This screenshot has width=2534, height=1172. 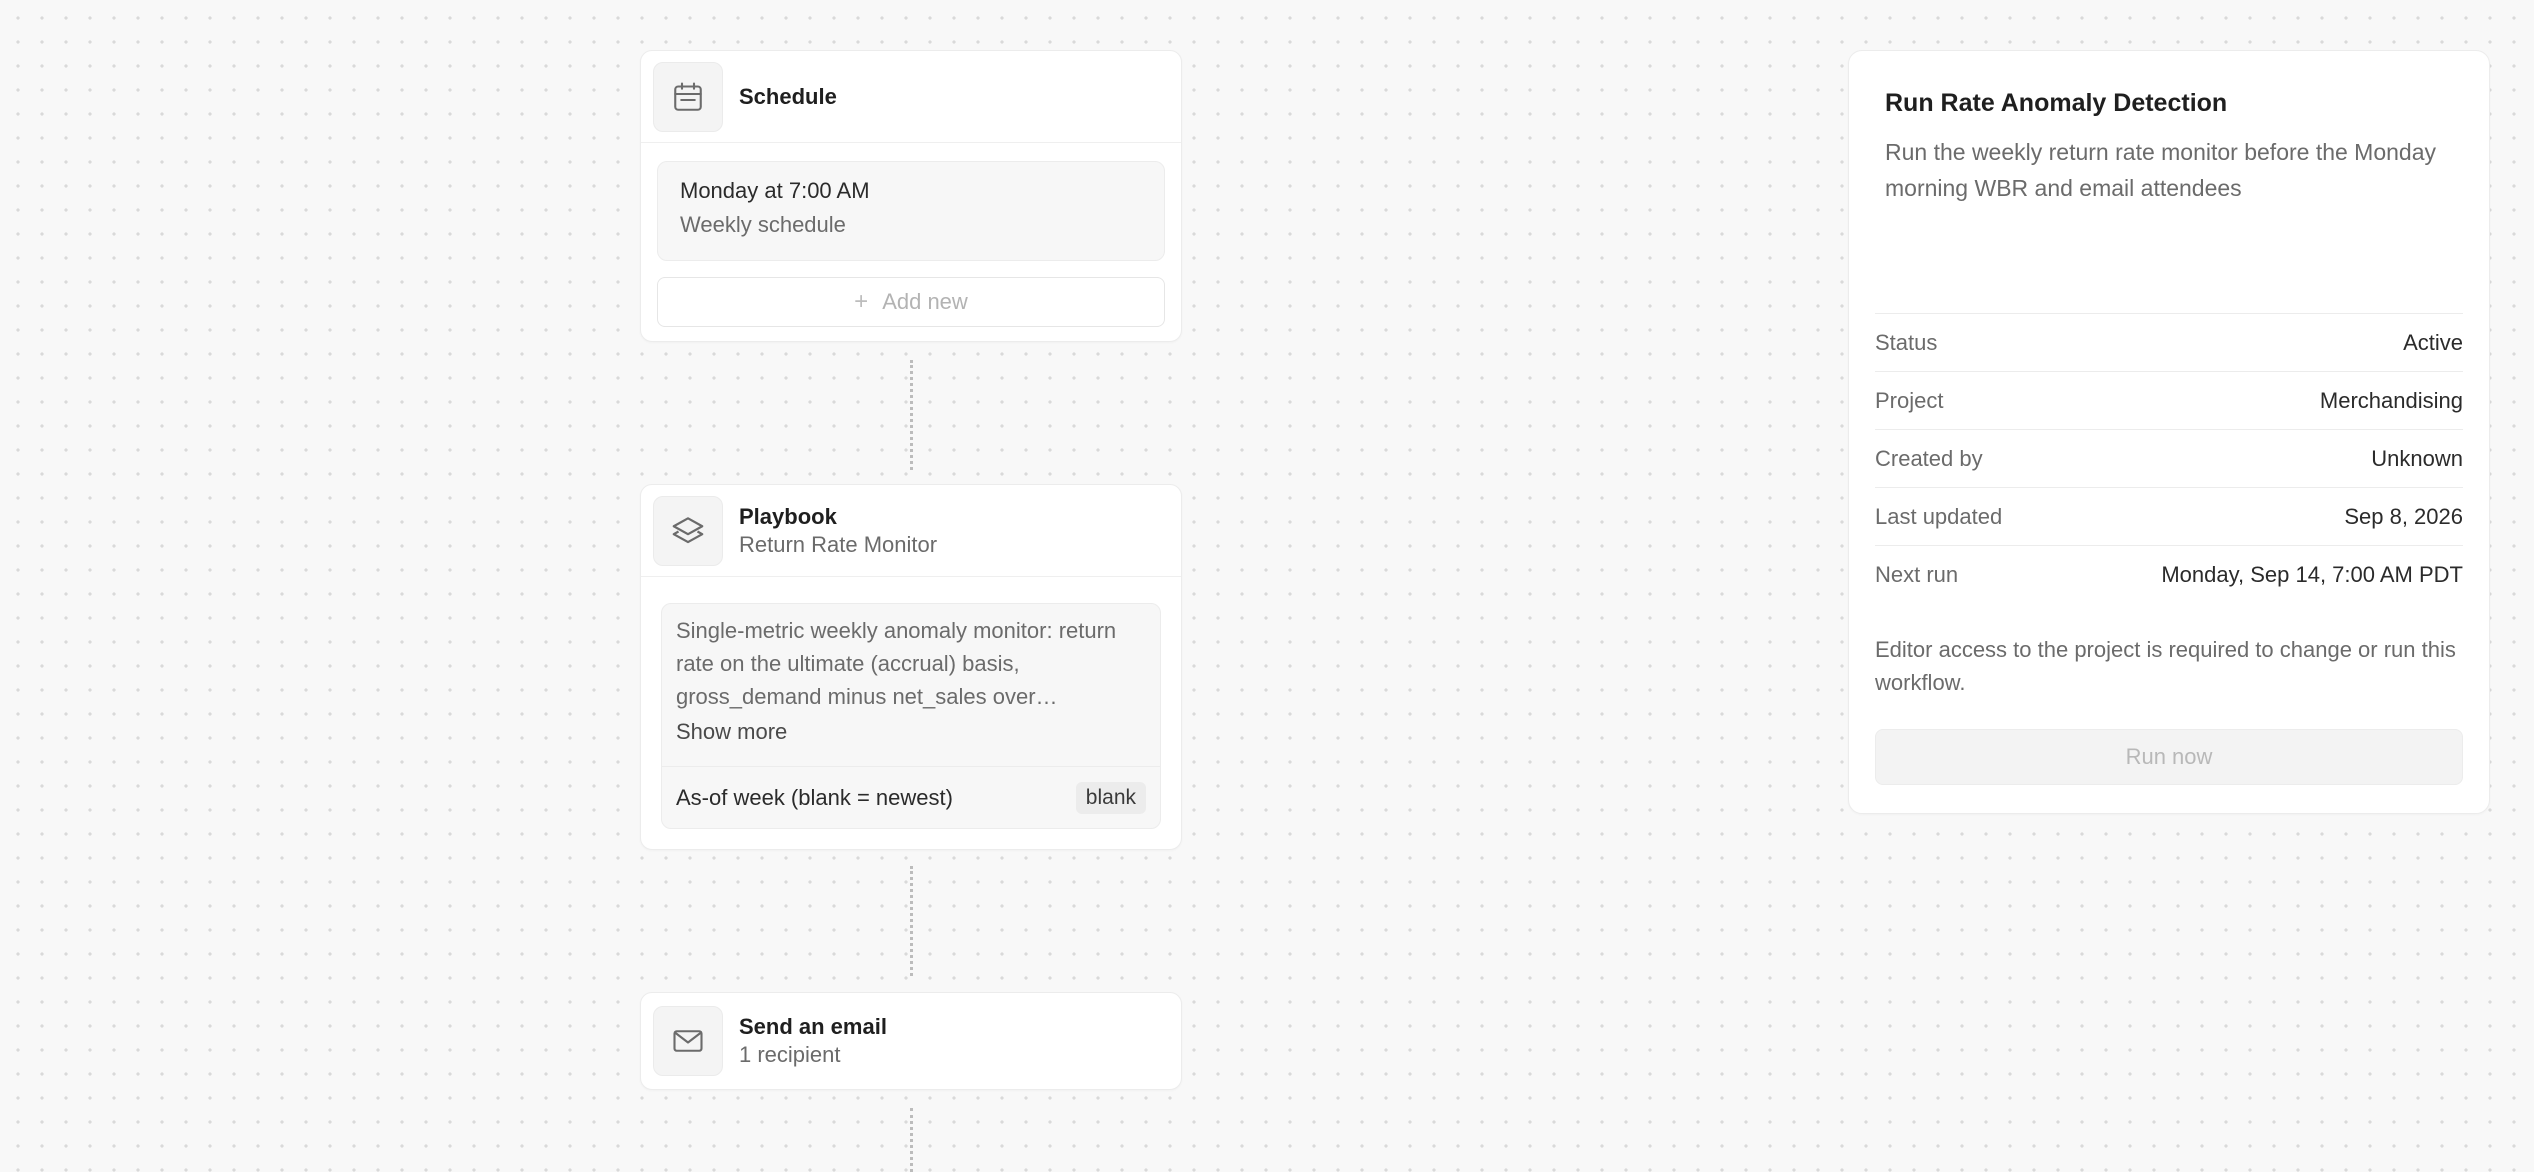 I want to click on schedule-node-header: Schedule, so click(x=911, y=97).